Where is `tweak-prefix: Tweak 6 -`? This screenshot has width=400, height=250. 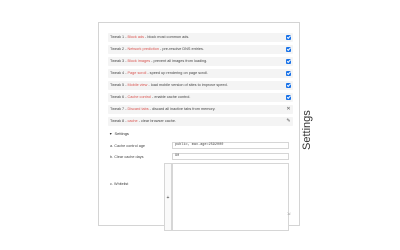 tweak-prefix: Tweak 6 - is located at coordinates (119, 97).